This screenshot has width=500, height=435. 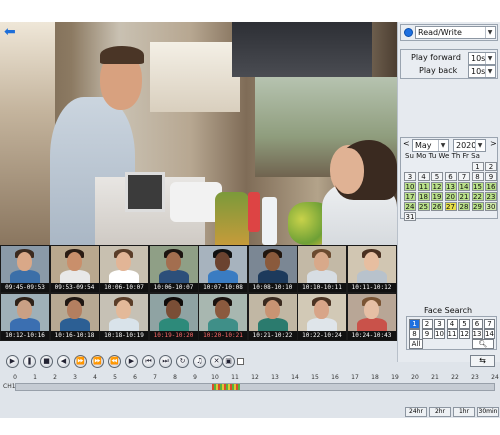 I want to click on face-search-number-button: 8, so click(x=414, y=334).